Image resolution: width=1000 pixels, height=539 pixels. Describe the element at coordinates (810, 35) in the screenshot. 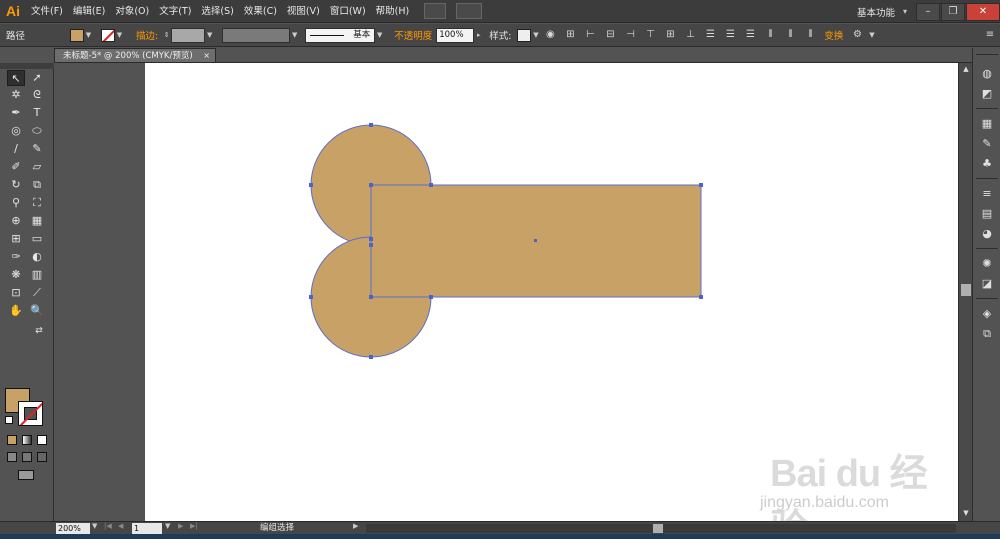

I see `distribute-right-icon: ⫴` at that location.